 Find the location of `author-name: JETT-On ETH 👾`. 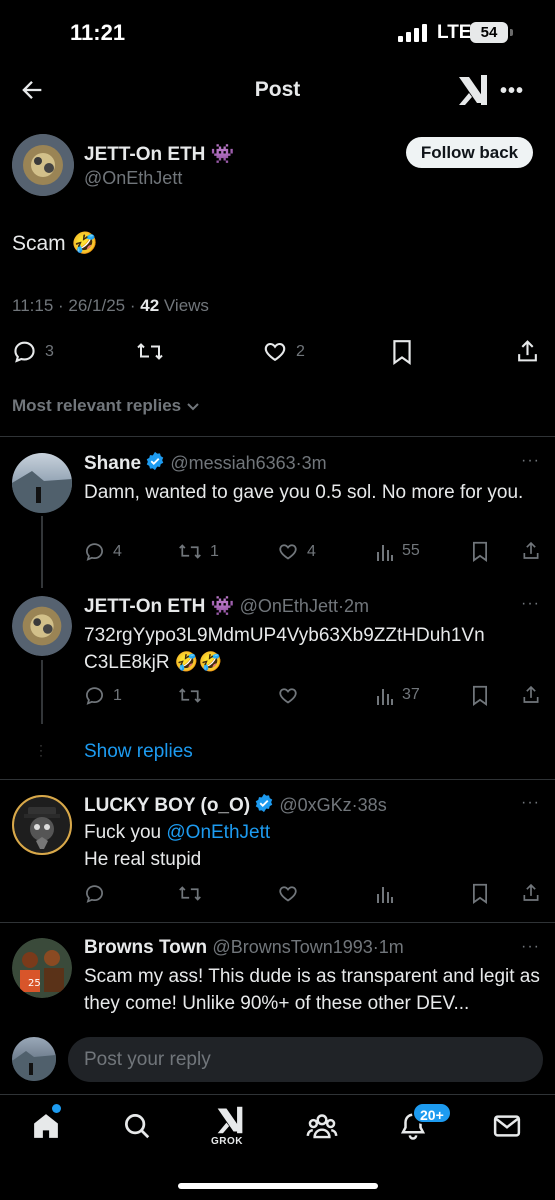

author-name: JETT-On ETH 👾 is located at coordinates (159, 154).